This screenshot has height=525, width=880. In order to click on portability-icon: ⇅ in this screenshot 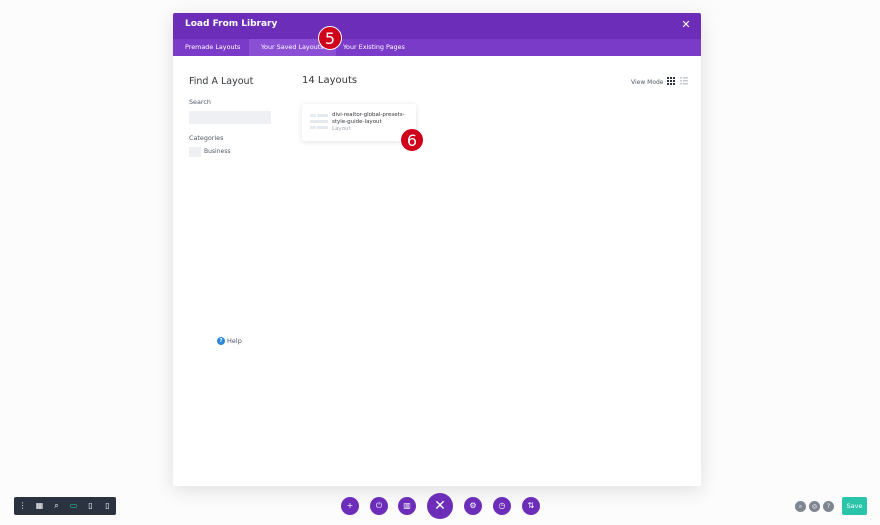, I will do `click(531, 506)`.